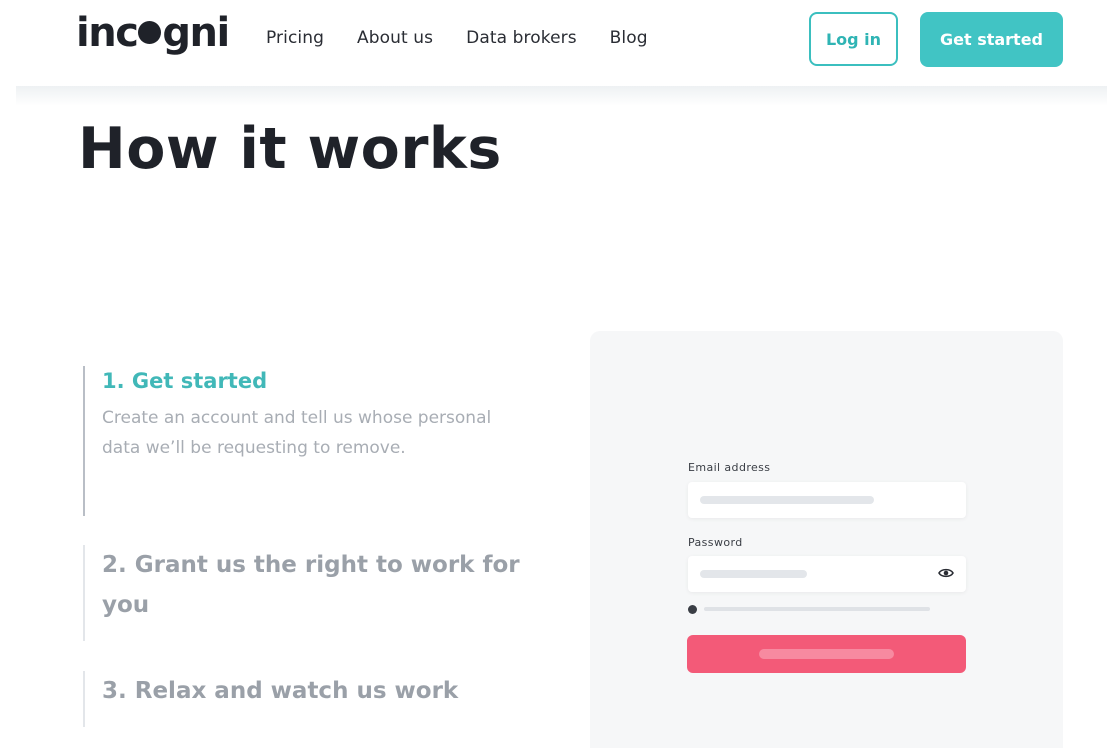  What do you see at coordinates (290, 149) in the screenshot?
I see `page-title: How it works` at bounding box center [290, 149].